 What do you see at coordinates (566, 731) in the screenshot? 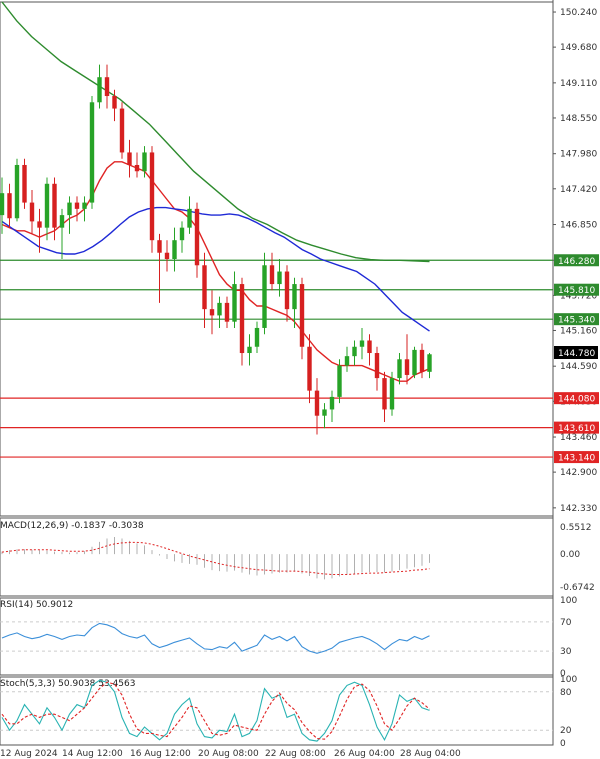
I see `stoch-tick-label-2: 20` at bounding box center [566, 731].